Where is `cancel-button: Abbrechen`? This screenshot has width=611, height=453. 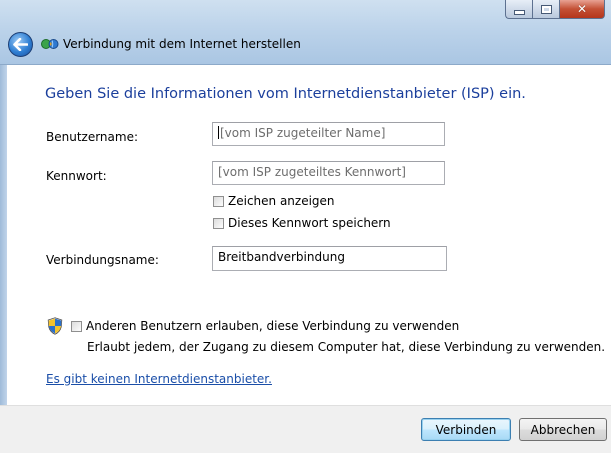 cancel-button: Abbrechen is located at coordinates (563, 429).